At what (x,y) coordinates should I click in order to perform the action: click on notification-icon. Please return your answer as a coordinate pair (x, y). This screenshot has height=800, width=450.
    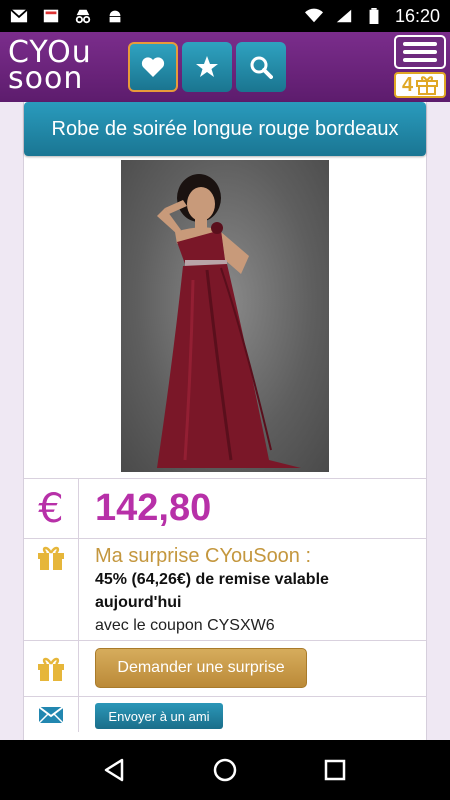
    Looking at the image, I should click on (51, 16).